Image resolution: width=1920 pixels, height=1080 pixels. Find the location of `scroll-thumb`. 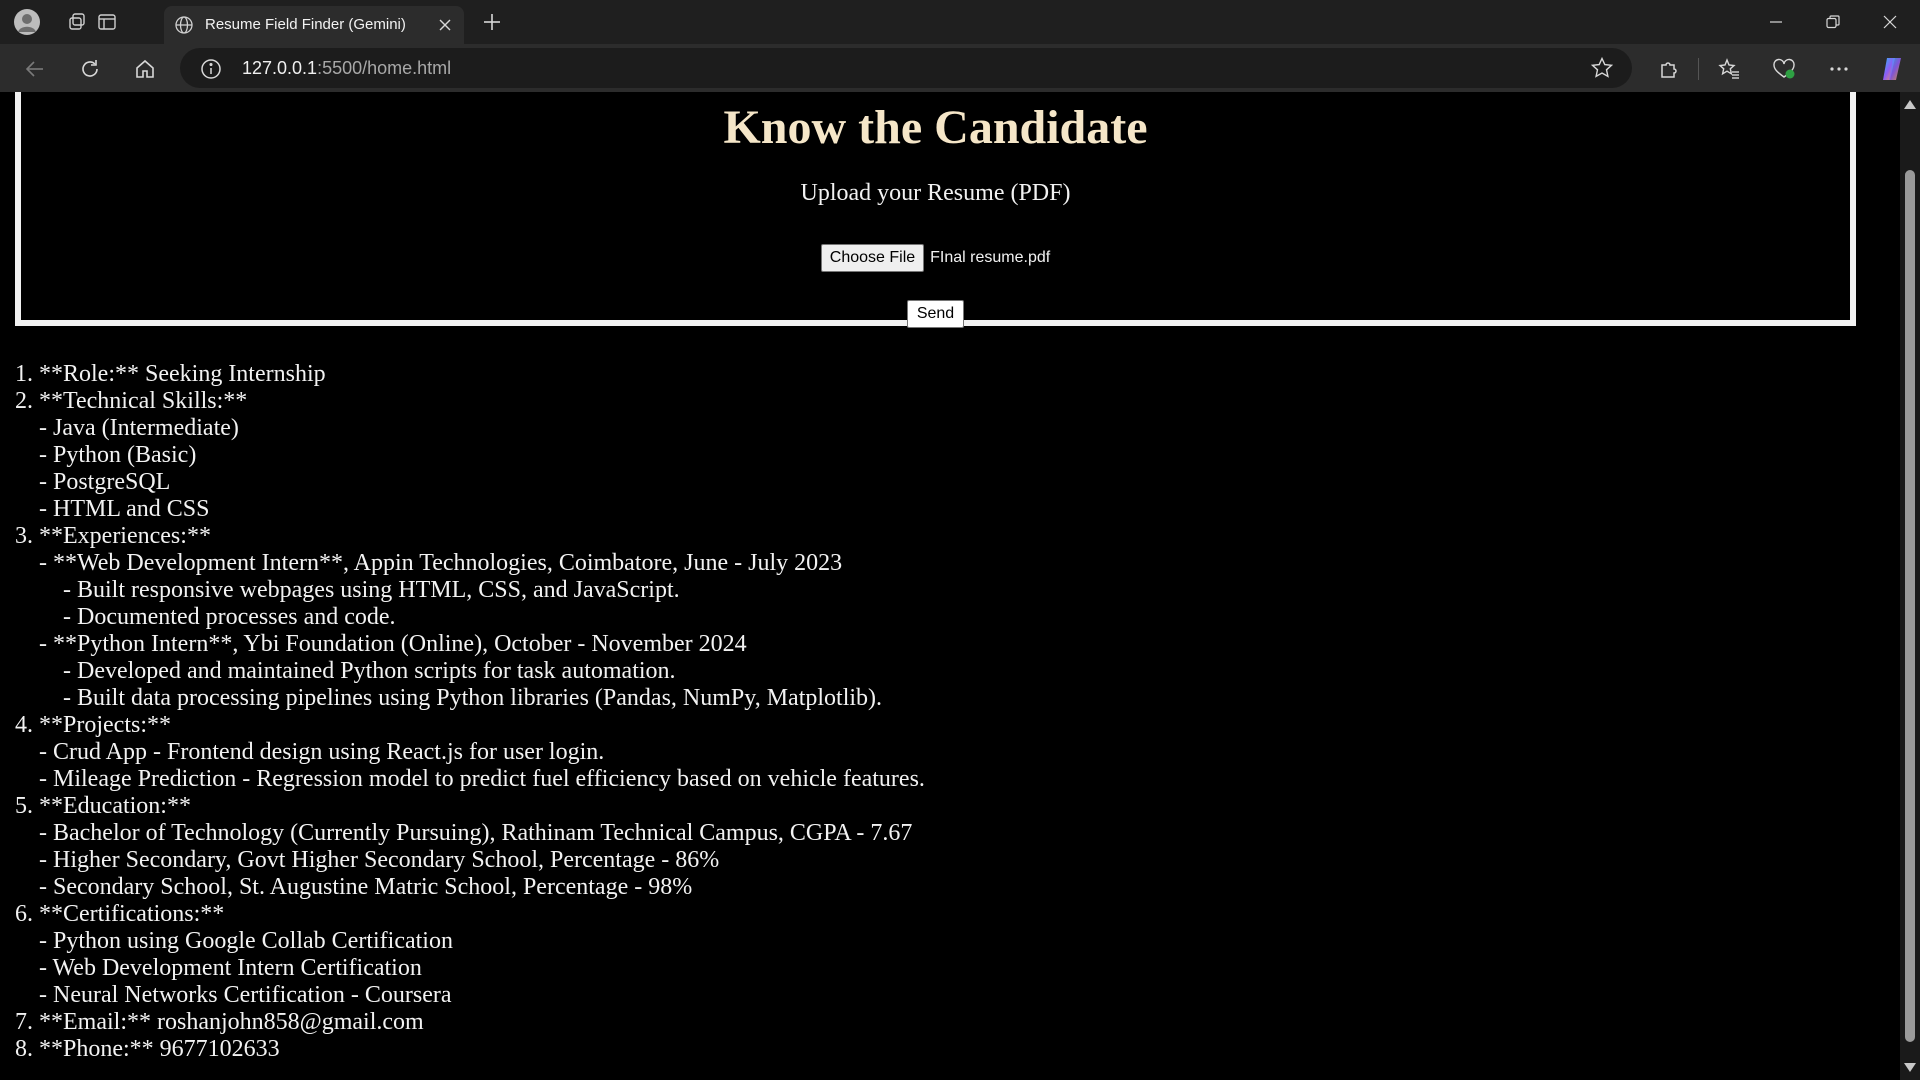

scroll-thumb is located at coordinates (1910, 606).